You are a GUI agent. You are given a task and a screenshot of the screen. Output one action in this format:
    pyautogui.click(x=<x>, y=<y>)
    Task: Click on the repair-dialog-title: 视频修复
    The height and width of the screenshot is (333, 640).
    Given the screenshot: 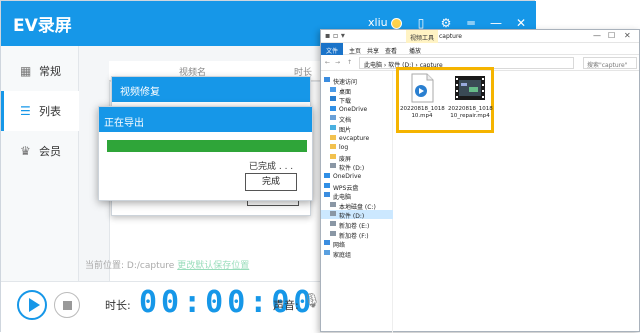 What is the action you would take?
    pyautogui.click(x=211, y=89)
    